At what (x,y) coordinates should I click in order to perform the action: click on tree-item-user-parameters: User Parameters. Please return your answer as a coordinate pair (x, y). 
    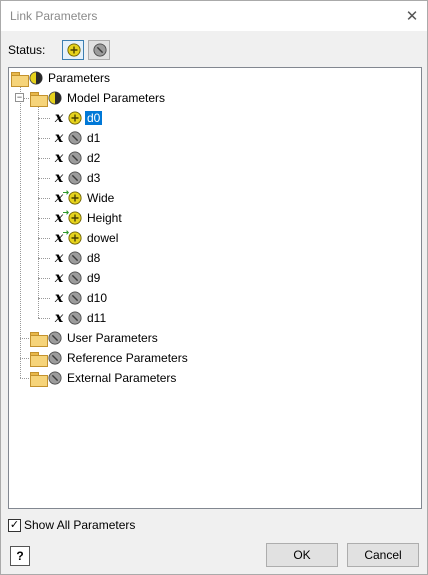
    Looking at the image, I should click on (95, 338).